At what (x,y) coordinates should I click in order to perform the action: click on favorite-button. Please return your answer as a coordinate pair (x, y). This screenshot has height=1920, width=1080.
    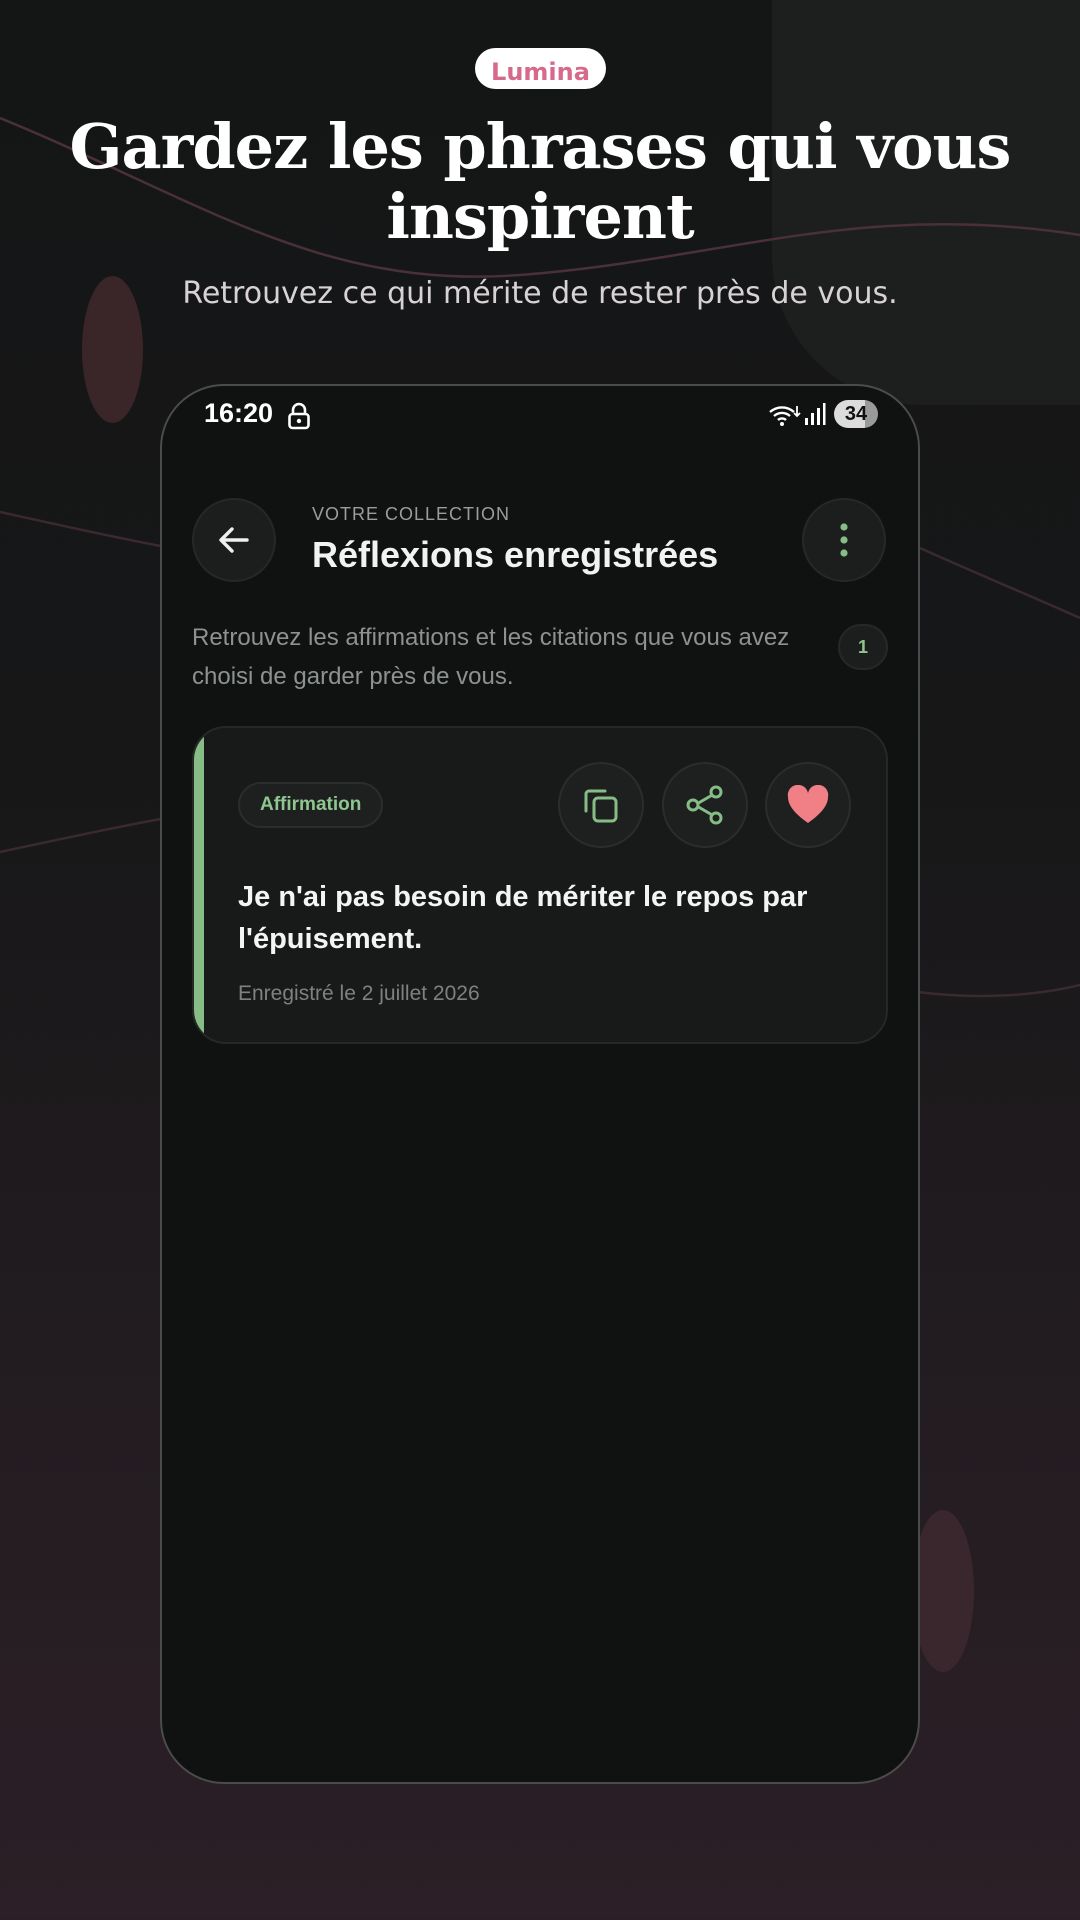
    Looking at the image, I should click on (808, 805).